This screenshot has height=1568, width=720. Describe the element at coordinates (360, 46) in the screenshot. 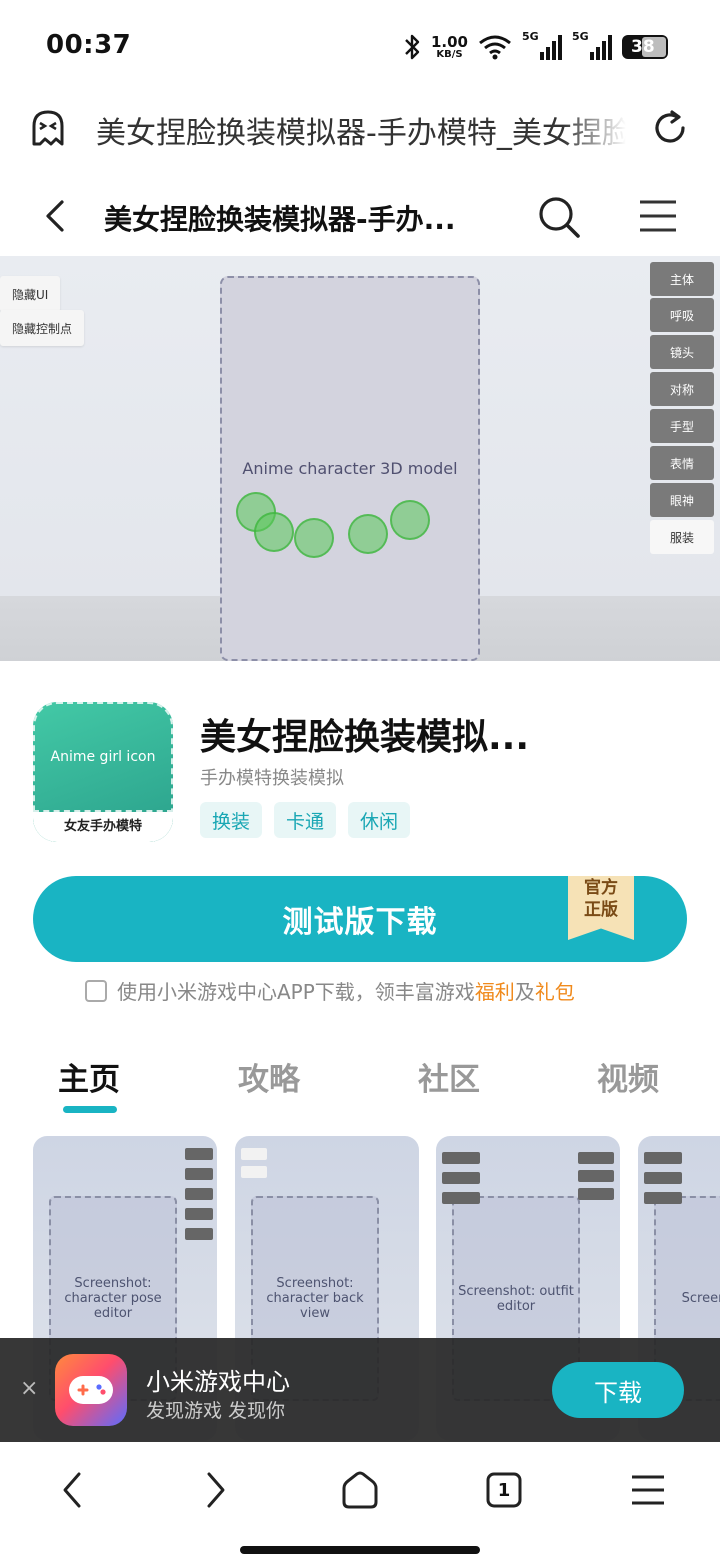

I see `status-bar: 00:37 1.00 KB/S 5G 5G 38` at that location.